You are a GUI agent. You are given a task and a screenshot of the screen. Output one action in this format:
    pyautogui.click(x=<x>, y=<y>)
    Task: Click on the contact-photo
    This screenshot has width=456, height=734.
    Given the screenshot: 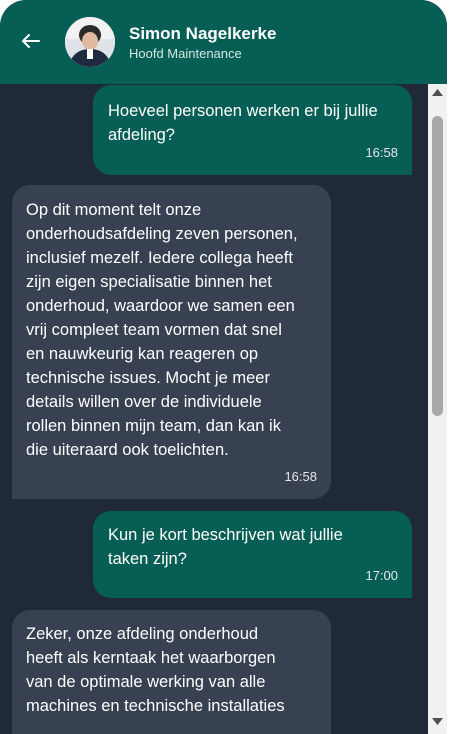 What is the action you would take?
    pyautogui.click(x=90, y=42)
    